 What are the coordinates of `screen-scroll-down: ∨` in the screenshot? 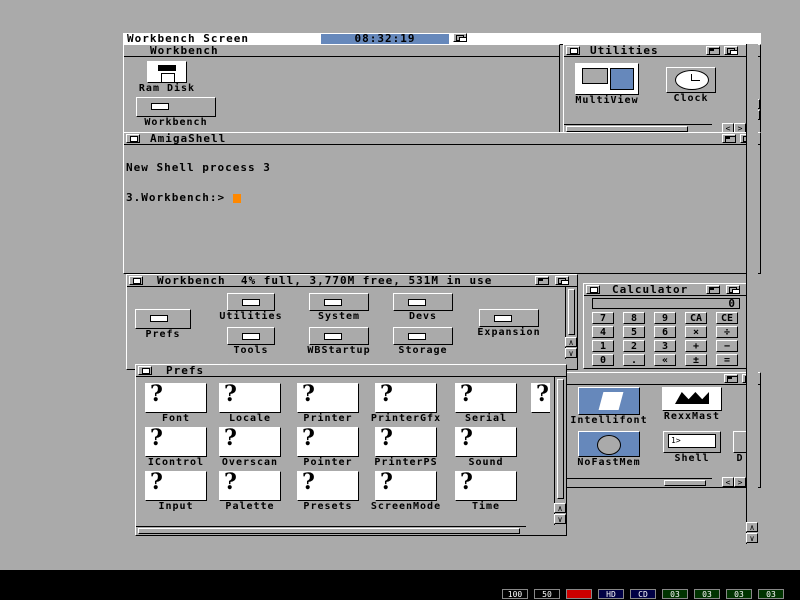 It's located at (752, 538).